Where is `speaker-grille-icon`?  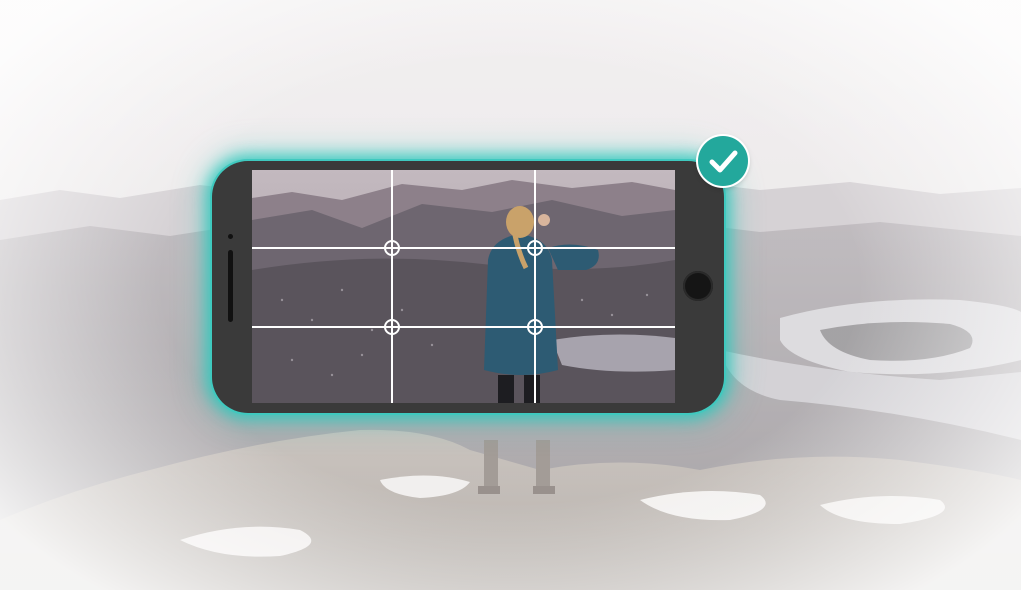
speaker-grille-icon is located at coordinates (230, 286).